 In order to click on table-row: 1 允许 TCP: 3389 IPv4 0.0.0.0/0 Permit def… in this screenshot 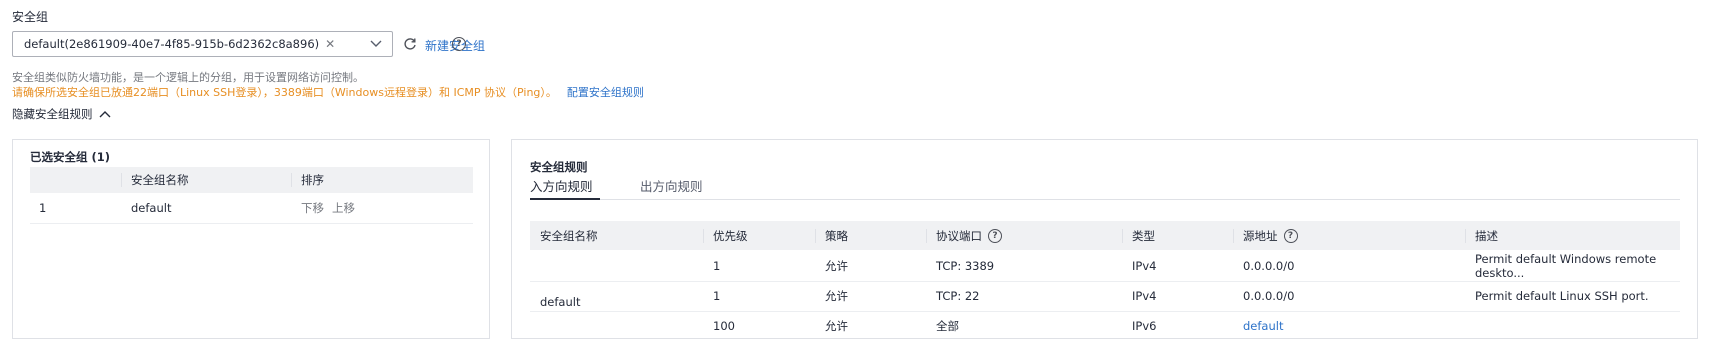, I will do `click(1105, 266)`.